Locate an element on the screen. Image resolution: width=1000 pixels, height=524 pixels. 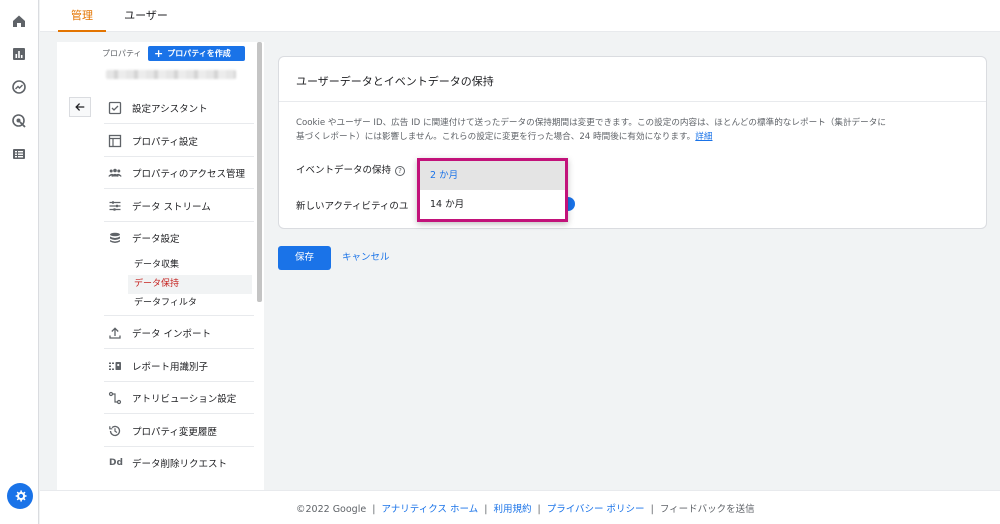
nav-item-data-deletion-requests: Dd データ削除リクエスト is located at coordinates (179, 463).